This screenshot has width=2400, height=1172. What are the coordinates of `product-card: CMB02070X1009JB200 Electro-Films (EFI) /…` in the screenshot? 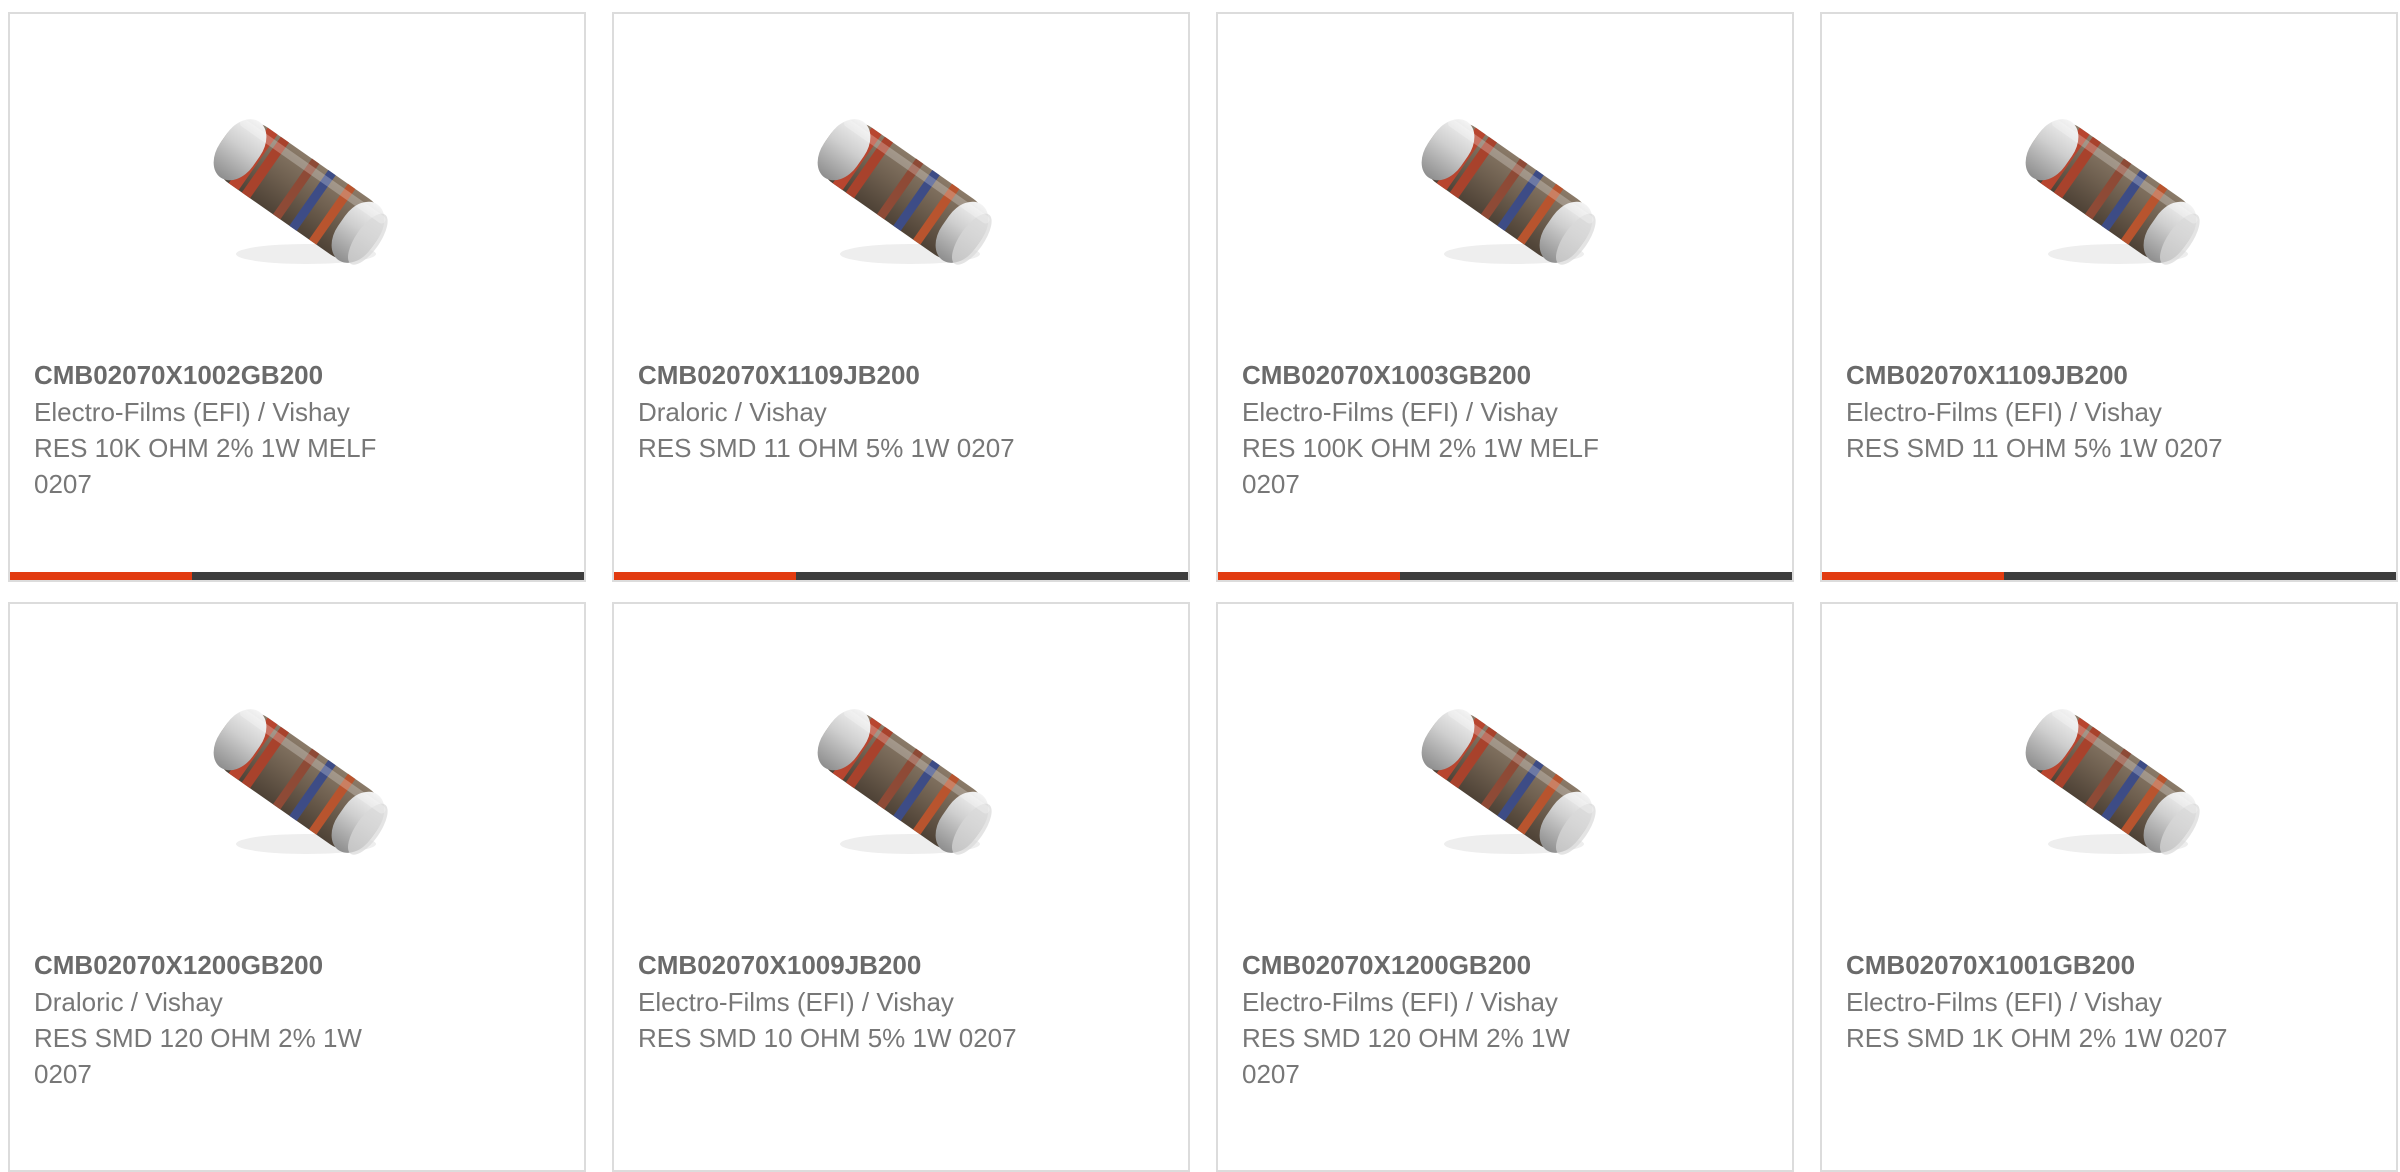 It's located at (901, 887).